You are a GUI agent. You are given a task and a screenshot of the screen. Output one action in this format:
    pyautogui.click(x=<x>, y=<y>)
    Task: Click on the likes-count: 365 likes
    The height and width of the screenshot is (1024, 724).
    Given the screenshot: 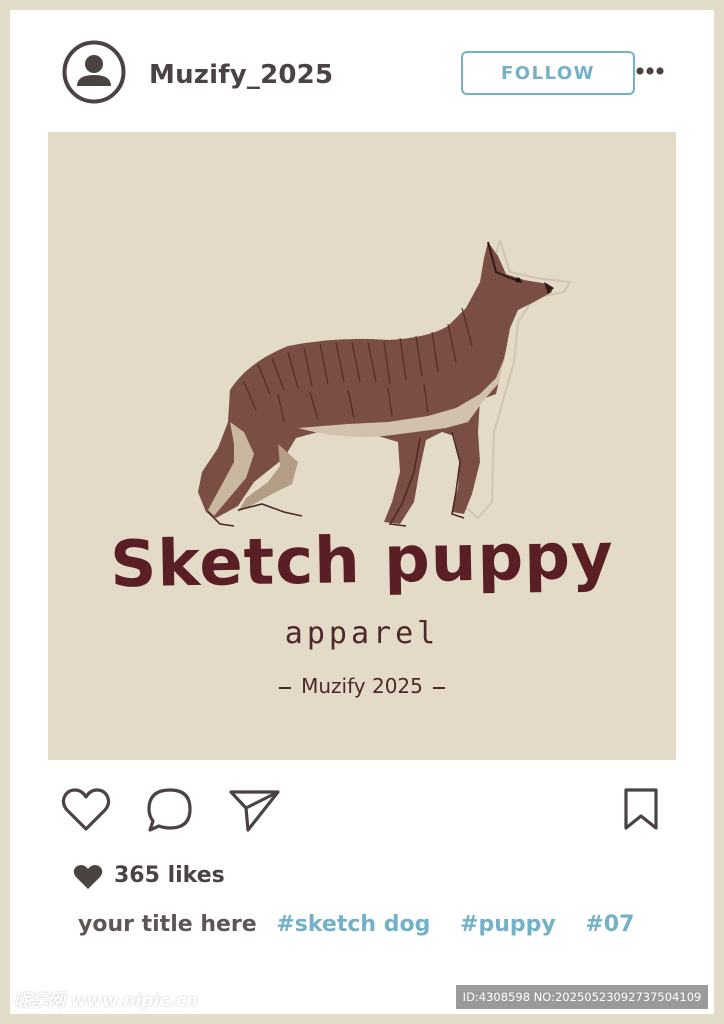 What is the action you would take?
    pyautogui.click(x=169, y=875)
    